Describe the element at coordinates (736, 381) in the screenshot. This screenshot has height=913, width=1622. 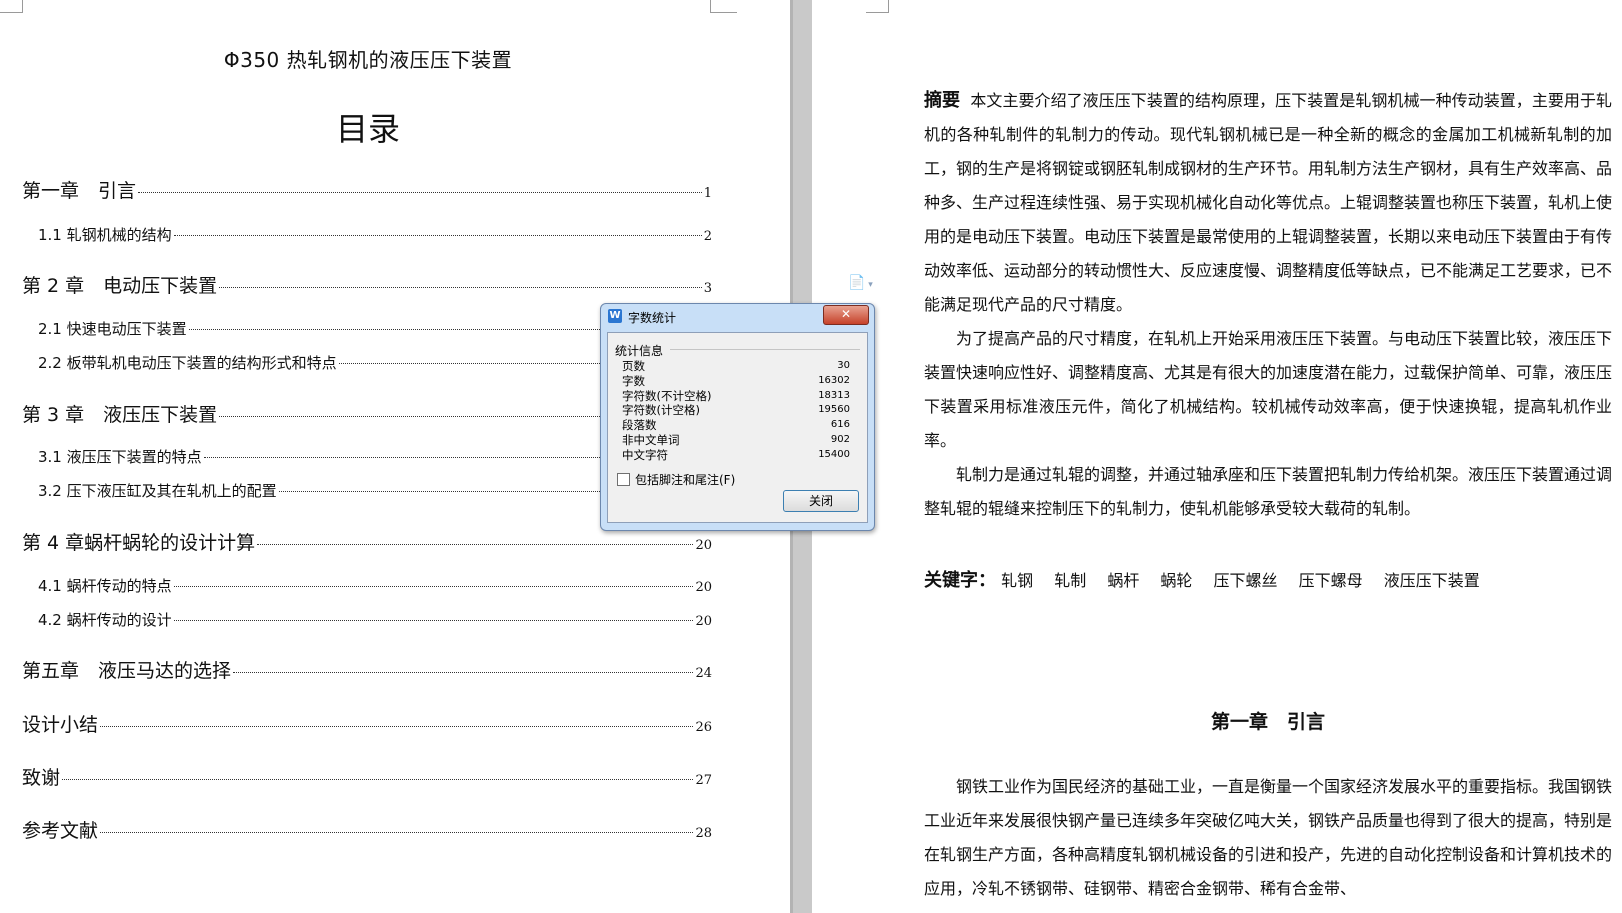
I see `stat-row: 字数 16302` at that location.